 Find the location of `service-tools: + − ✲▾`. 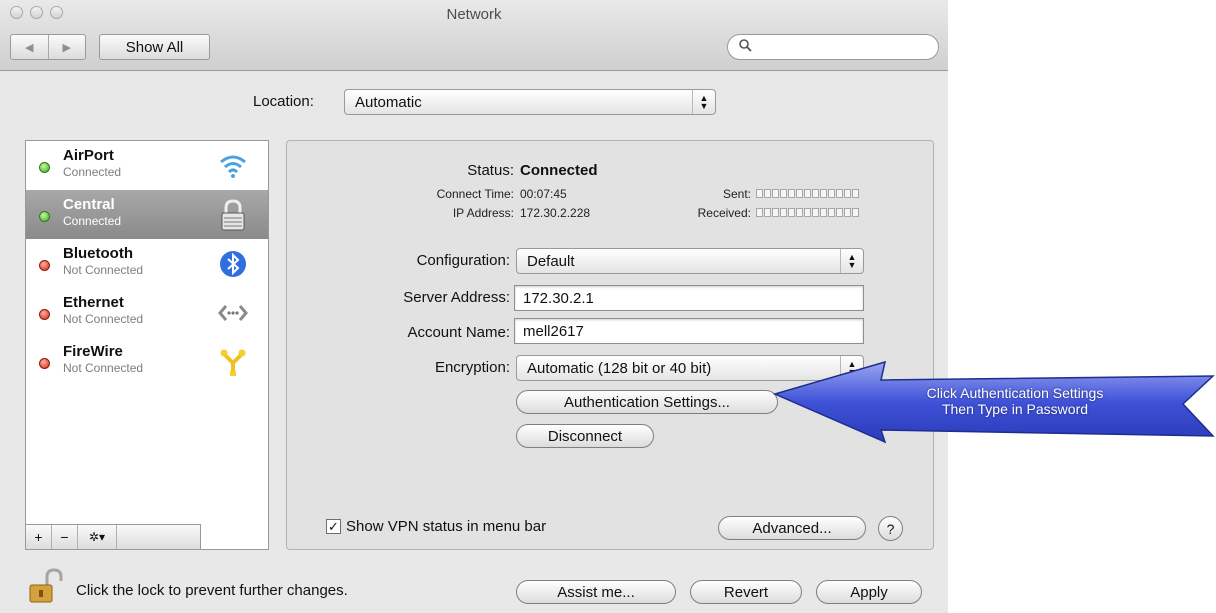

service-tools: + − ✲▾ is located at coordinates (113, 537).